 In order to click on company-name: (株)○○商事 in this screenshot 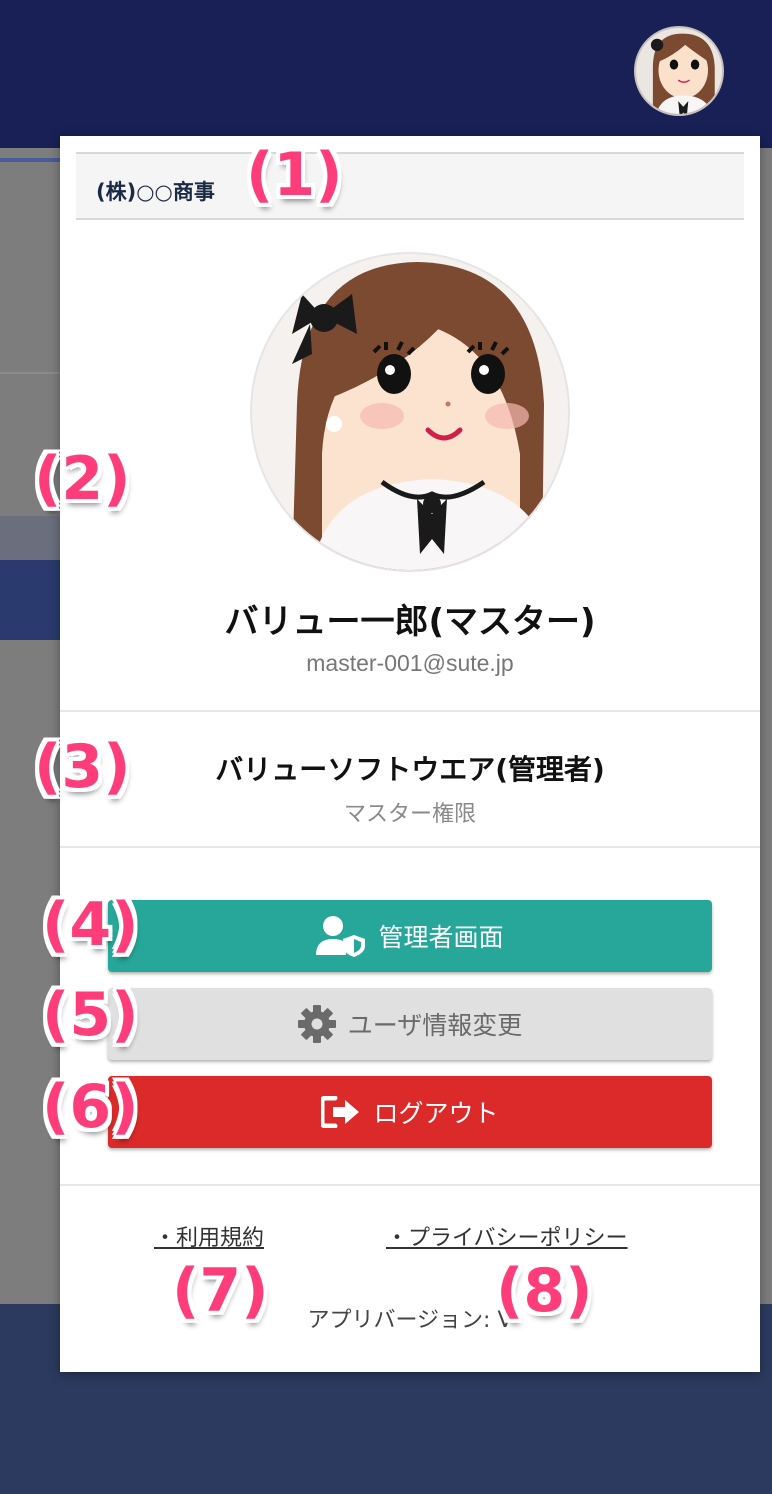, I will do `click(155, 192)`.